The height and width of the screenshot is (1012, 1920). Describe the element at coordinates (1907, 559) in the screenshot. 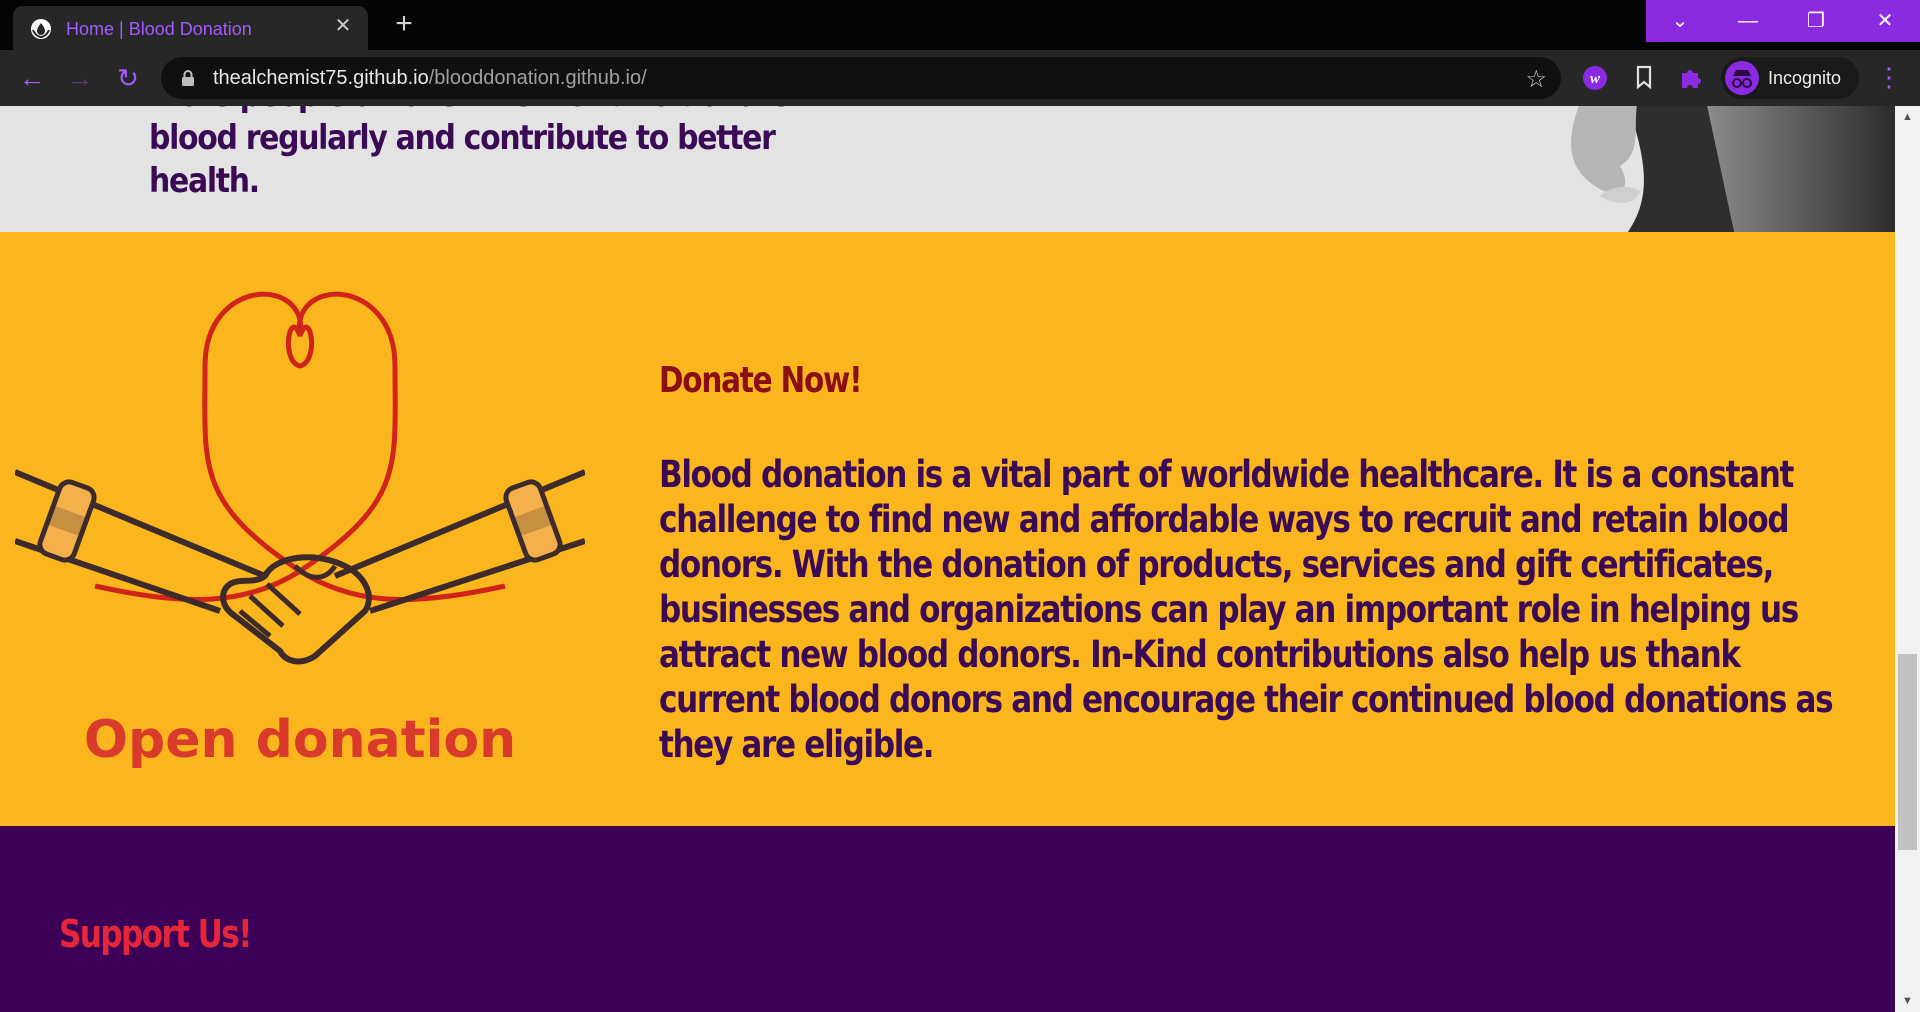

I see `vertical-scrollbar: ▲ ▼` at that location.